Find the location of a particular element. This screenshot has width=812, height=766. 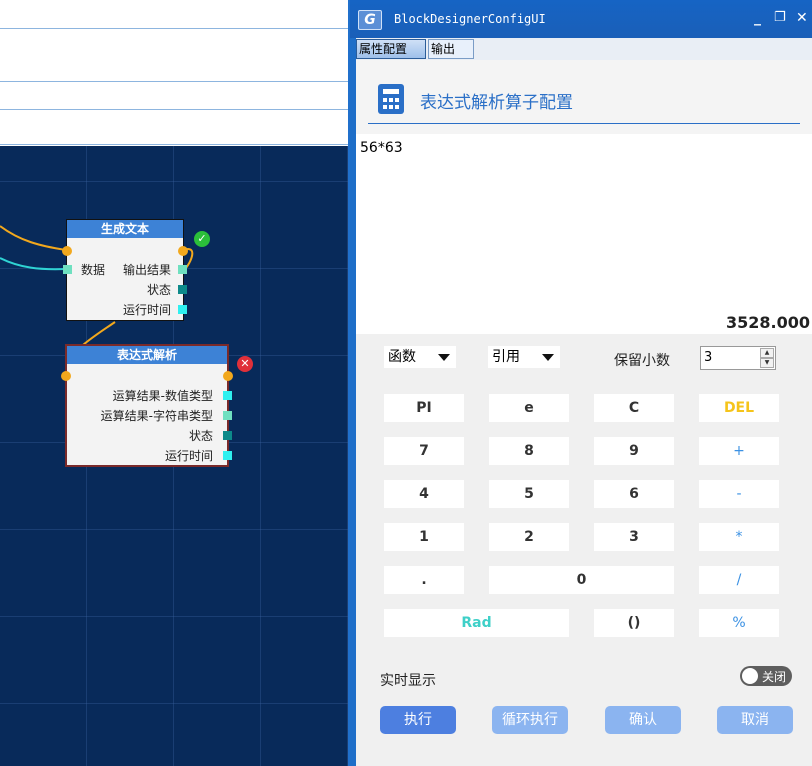

key-delete: DEL is located at coordinates (739, 408).